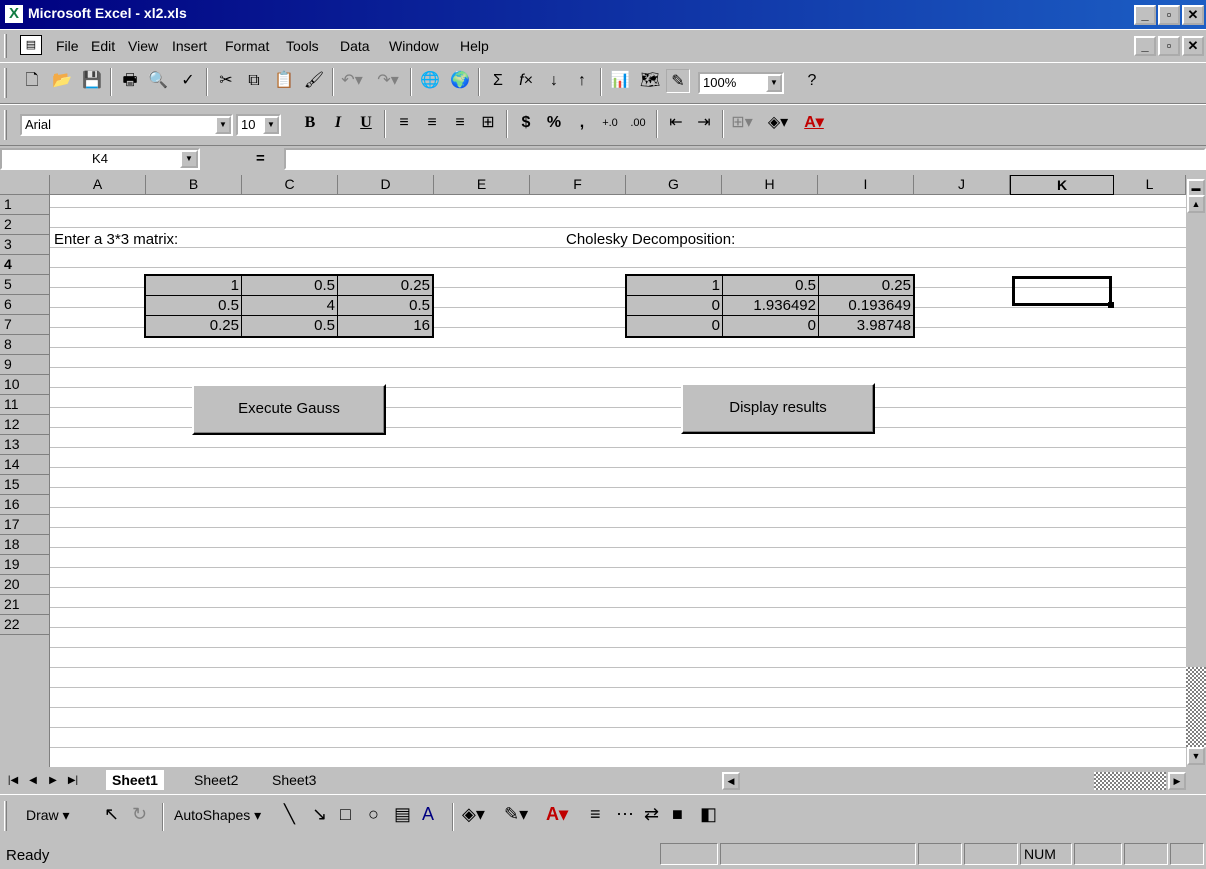 The image size is (1206, 869). What do you see at coordinates (355, 46) in the screenshot?
I see `menu-data: Data` at bounding box center [355, 46].